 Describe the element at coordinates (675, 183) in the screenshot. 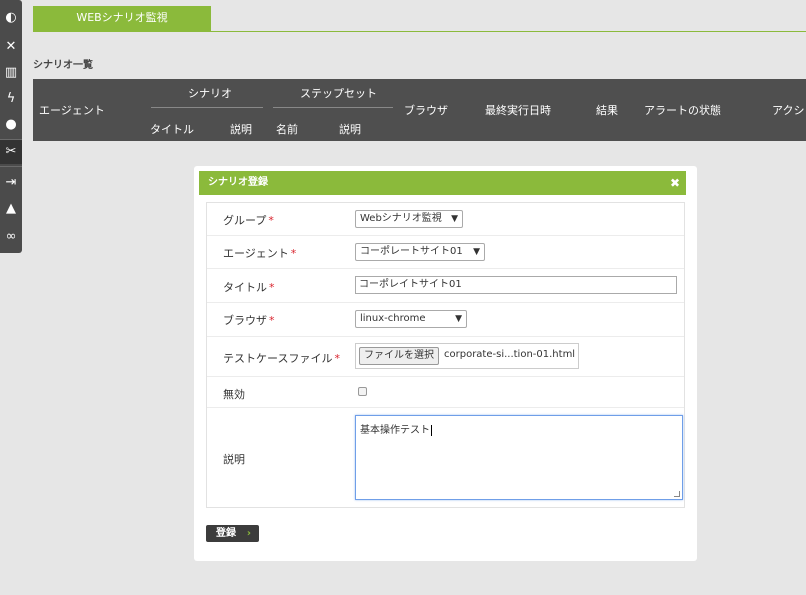

I see `close-icon: ✖` at that location.